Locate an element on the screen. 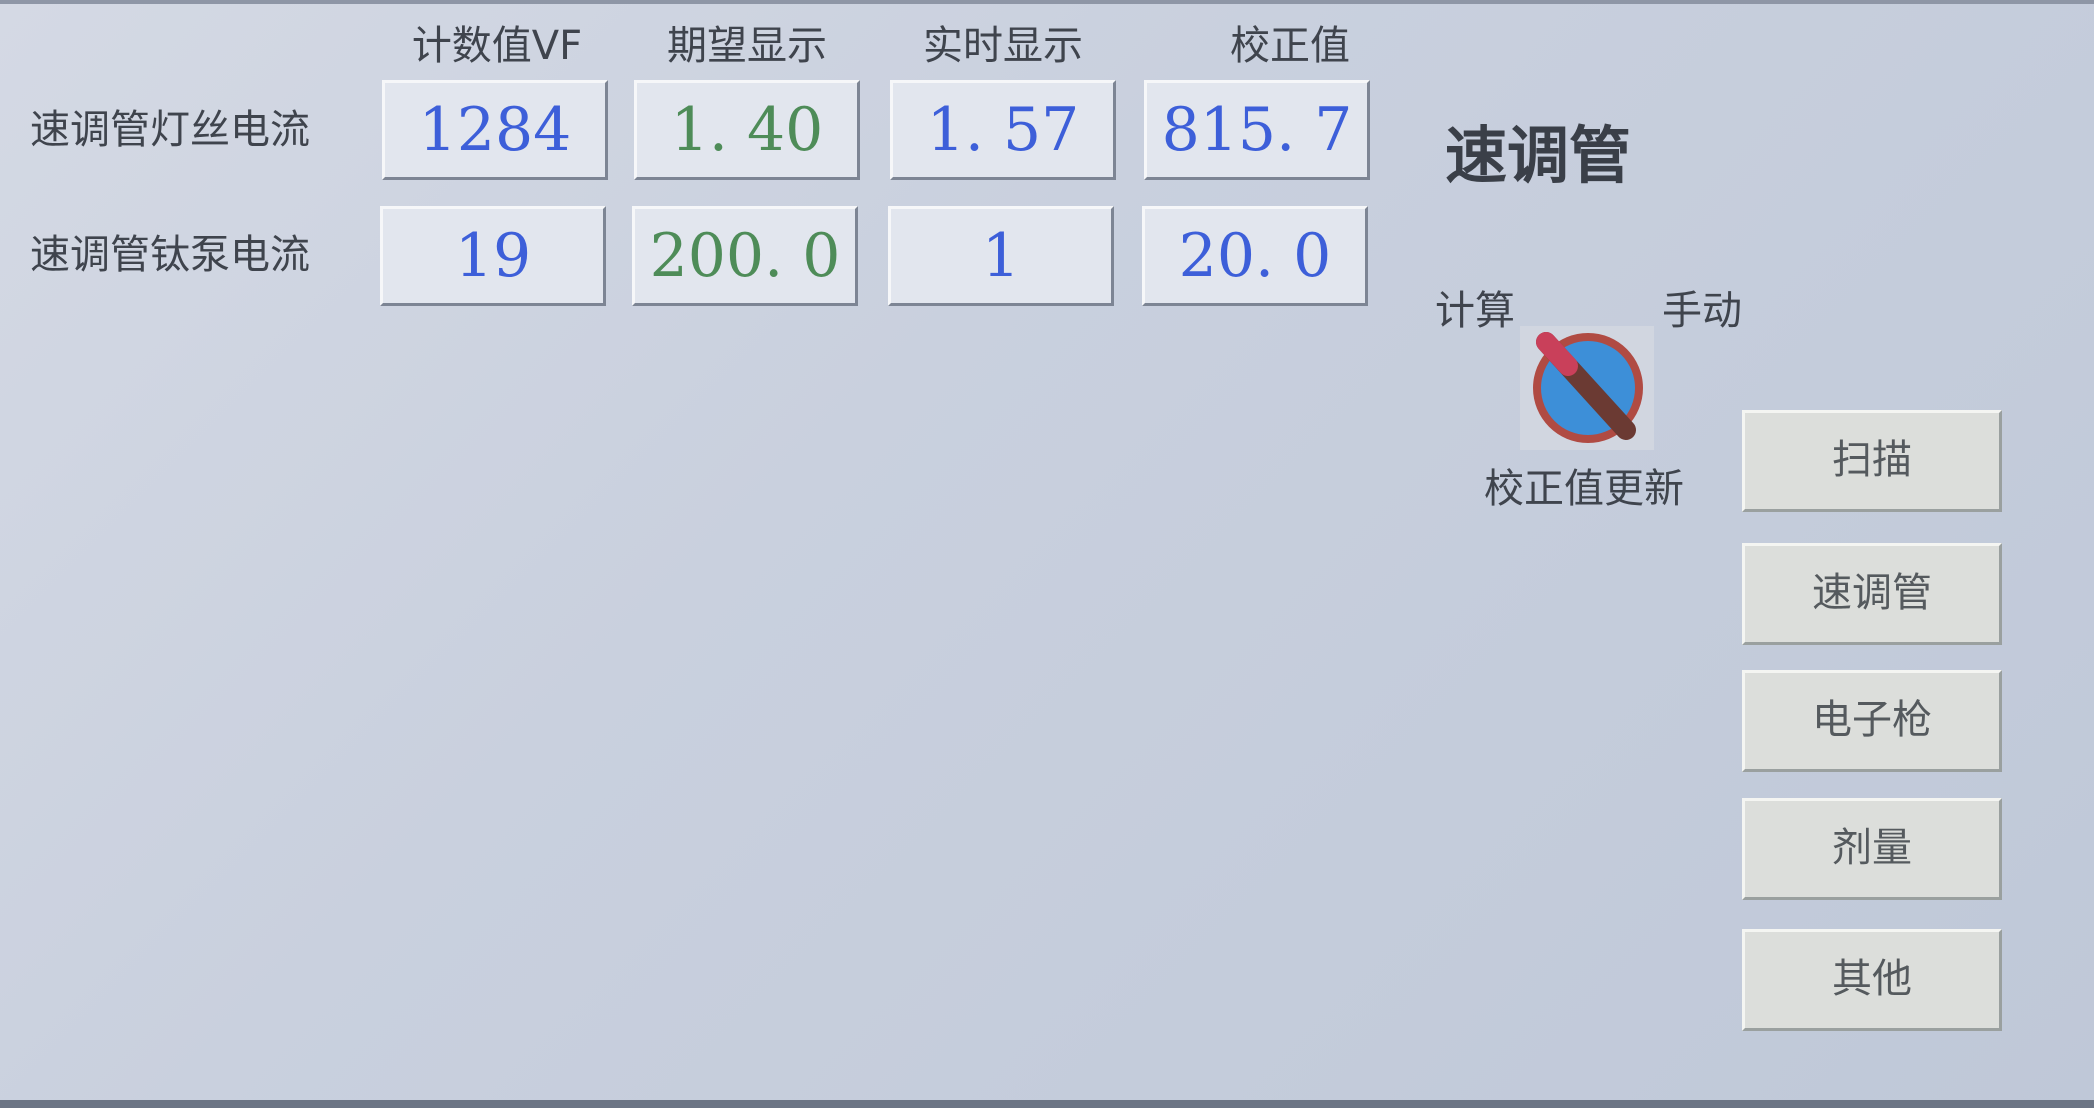  ion-pump-count-vf-value: 19 is located at coordinates (493, 256).